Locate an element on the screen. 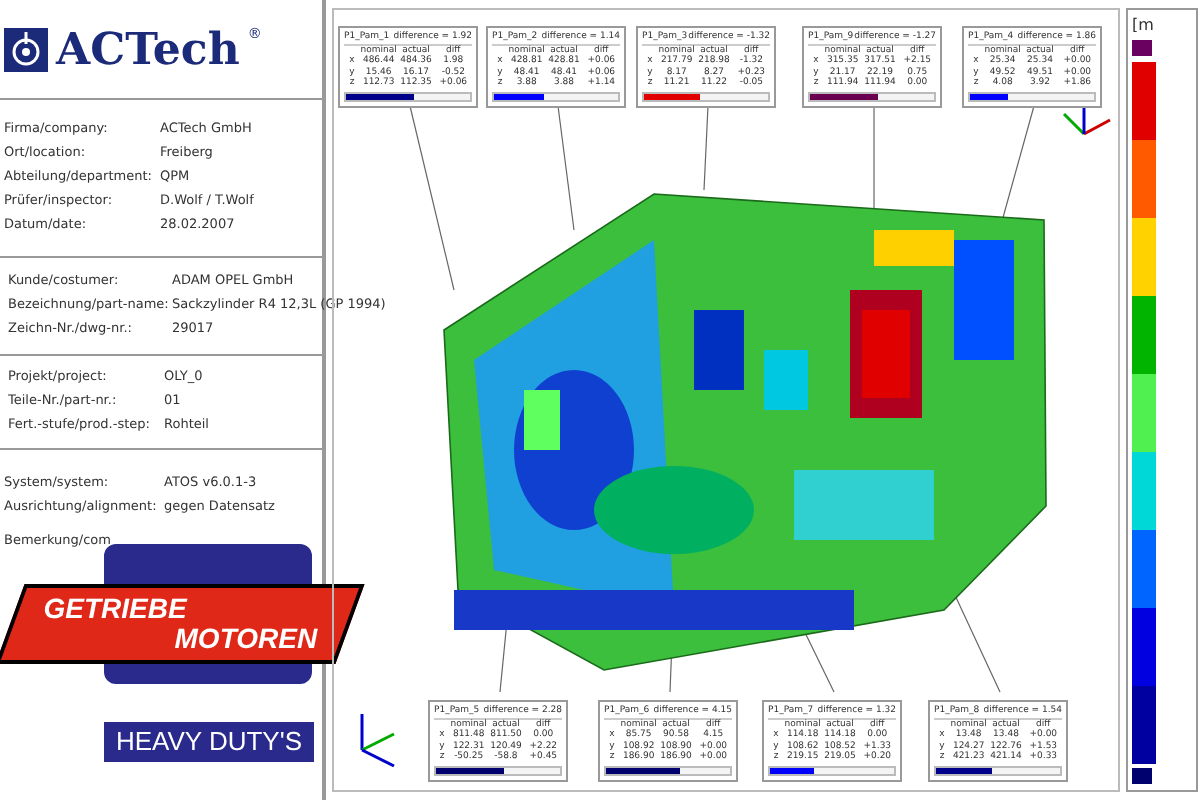  tagline-text: HEAVY DUTY'S is located at coordinates (209, 742).